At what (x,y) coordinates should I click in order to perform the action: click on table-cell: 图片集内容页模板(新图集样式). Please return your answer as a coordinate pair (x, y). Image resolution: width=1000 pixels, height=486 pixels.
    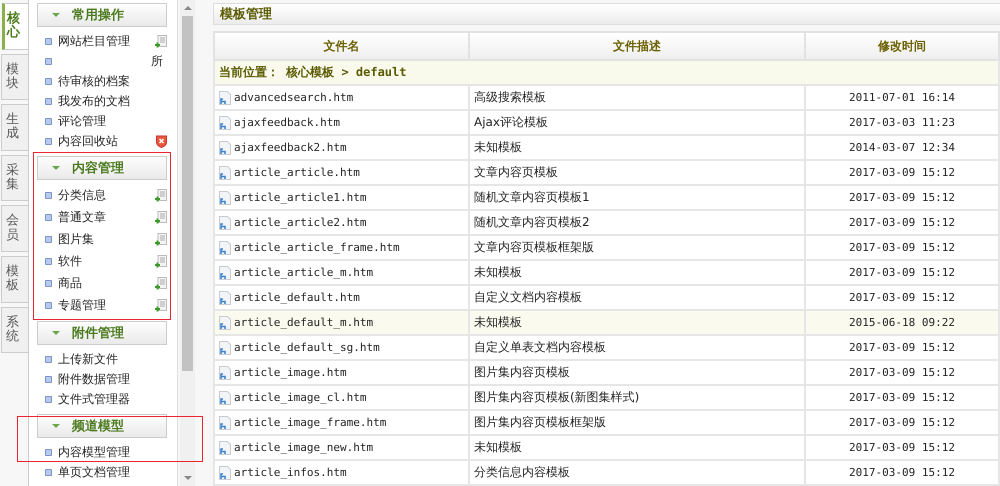
    Looking at the image, I should click on (637, 397).